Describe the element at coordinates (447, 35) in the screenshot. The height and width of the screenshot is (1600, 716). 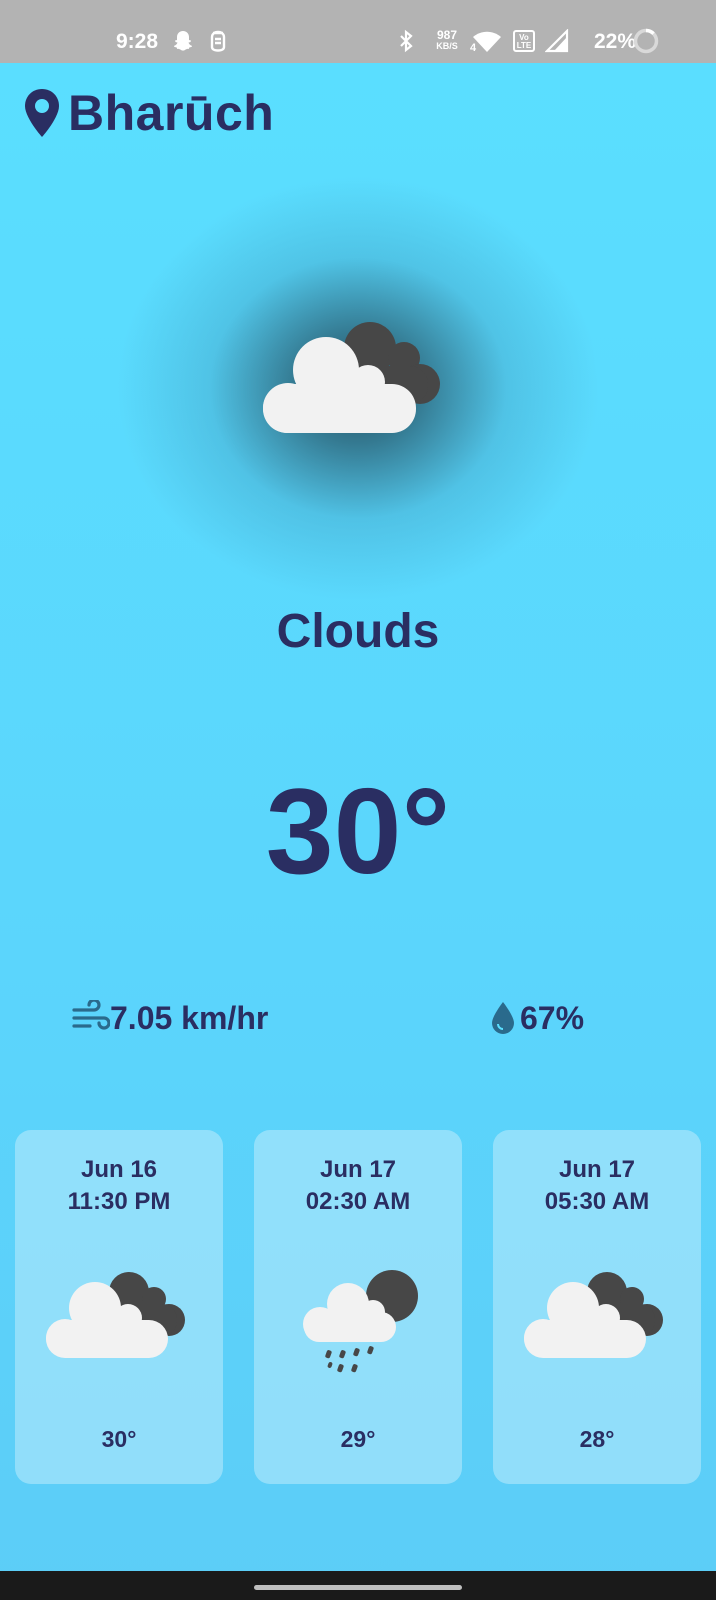
I see `network-speed-value: 987` at that location.